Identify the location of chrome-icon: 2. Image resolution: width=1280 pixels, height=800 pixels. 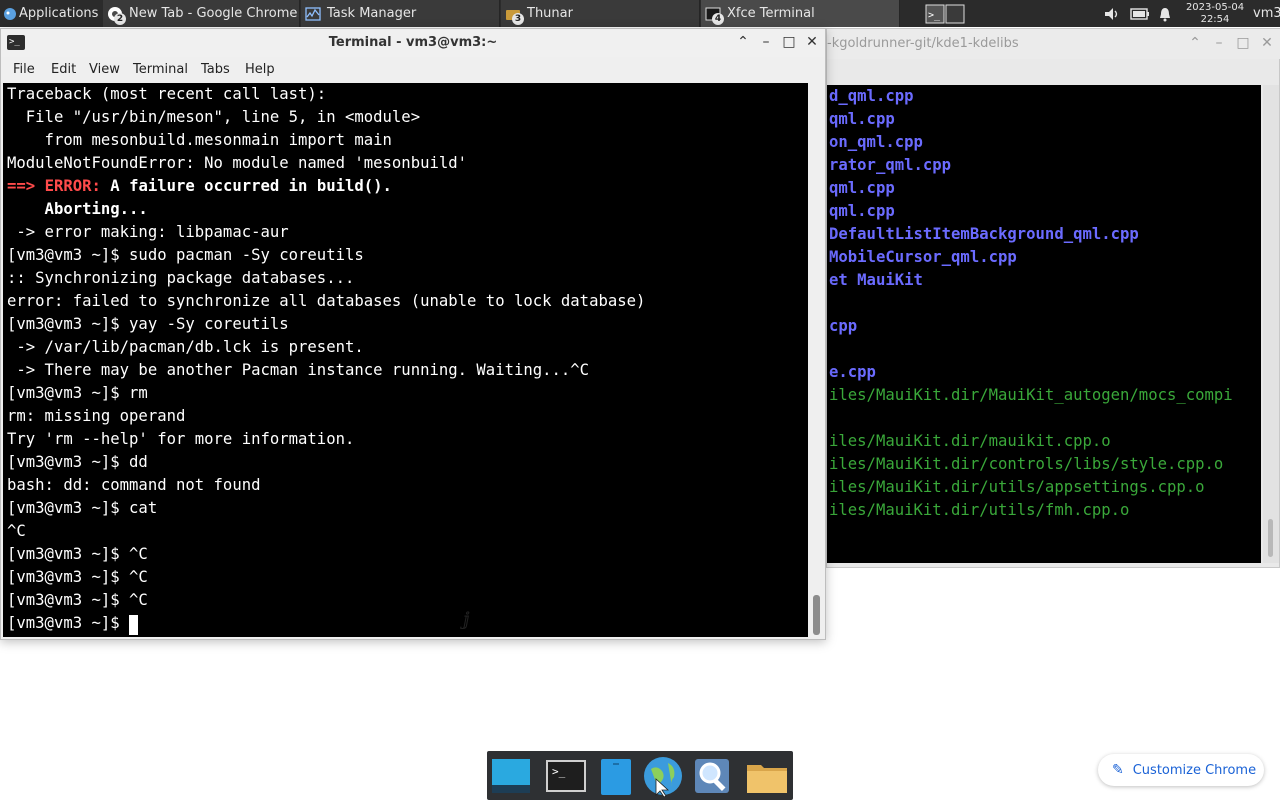
(116, 15).